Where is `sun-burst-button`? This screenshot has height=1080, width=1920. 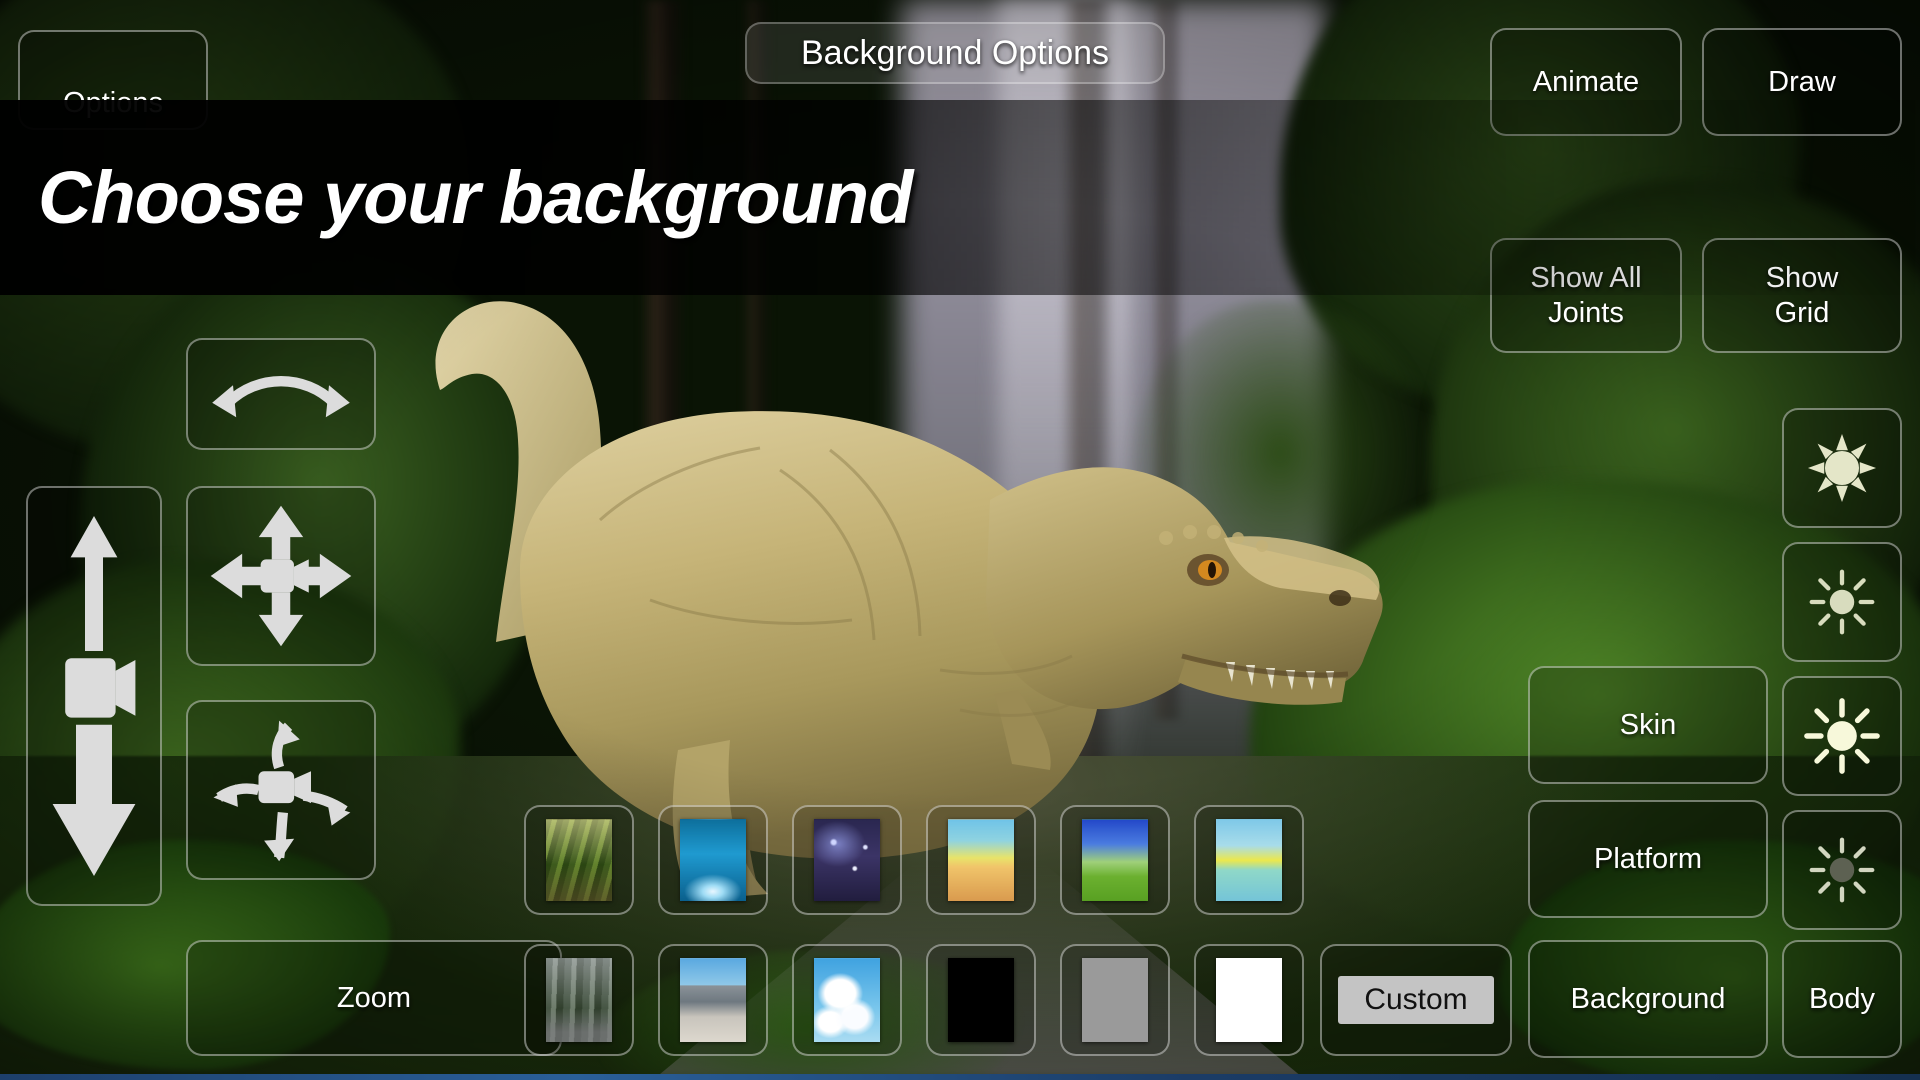 sun-burst-button is located at coordinates (1842, 468).